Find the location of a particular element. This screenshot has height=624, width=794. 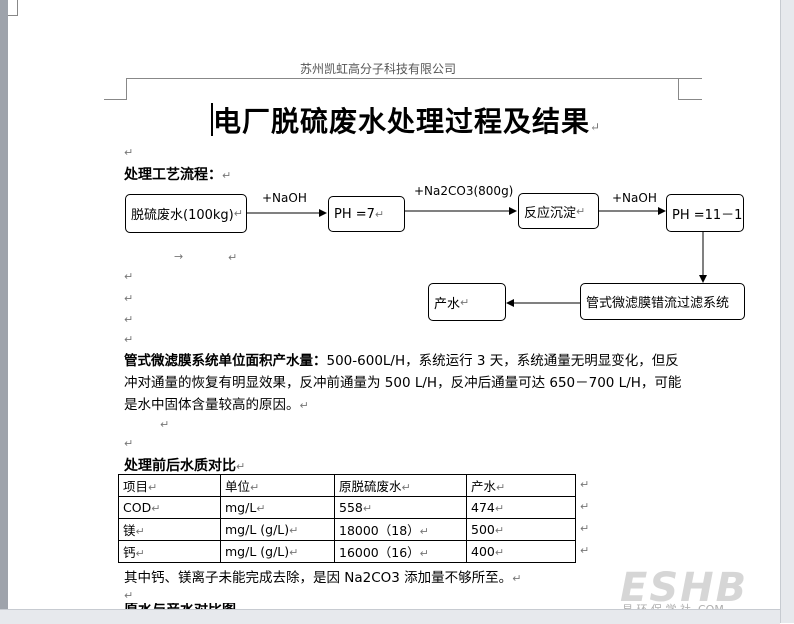

table-row: COD↵ mg/L↵ 558↵ 474↵ is located at coordinates (347, 507).